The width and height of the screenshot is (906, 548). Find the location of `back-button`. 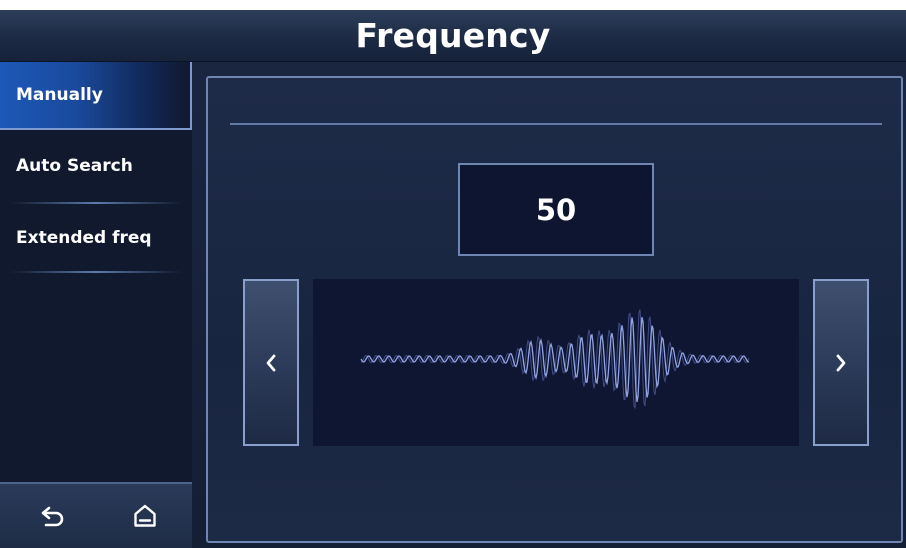

back-button is located at coordinates (53, 516).